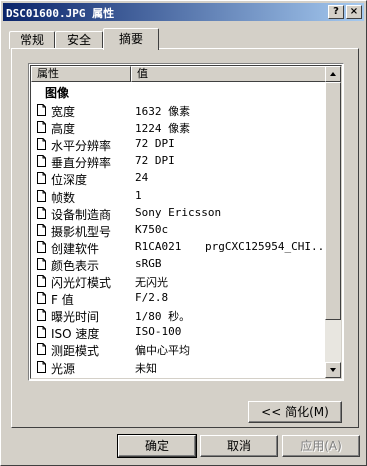  Describe the element at coordinates (354, 12) in the screenshot. I see `close-button: ×` at that location.